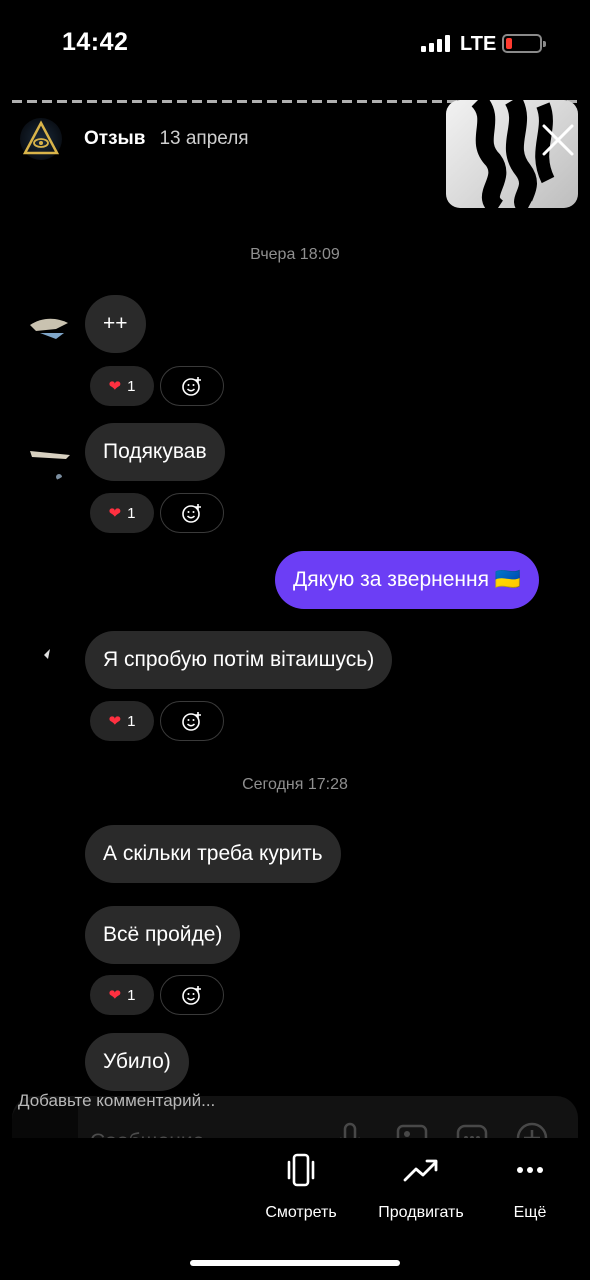 The height and width of the screenshot is (1280, 590). I want to click on story-header: Отзыв 13 апреля, so click(134, 139).